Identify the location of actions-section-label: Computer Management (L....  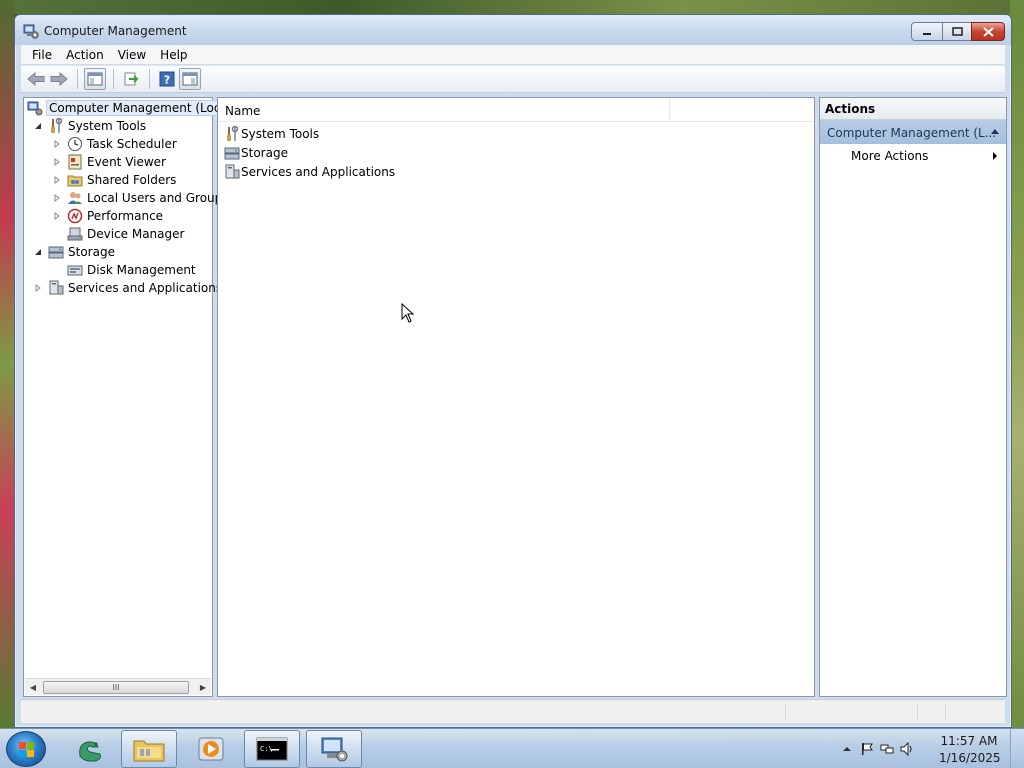
(912, 133).